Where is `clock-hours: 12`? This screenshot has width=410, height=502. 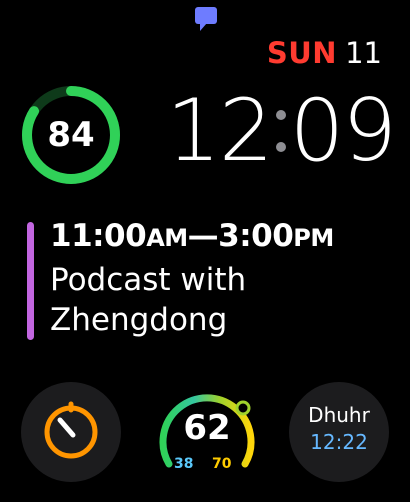
clock-hours: 12 is located at coordinates (219, 131).